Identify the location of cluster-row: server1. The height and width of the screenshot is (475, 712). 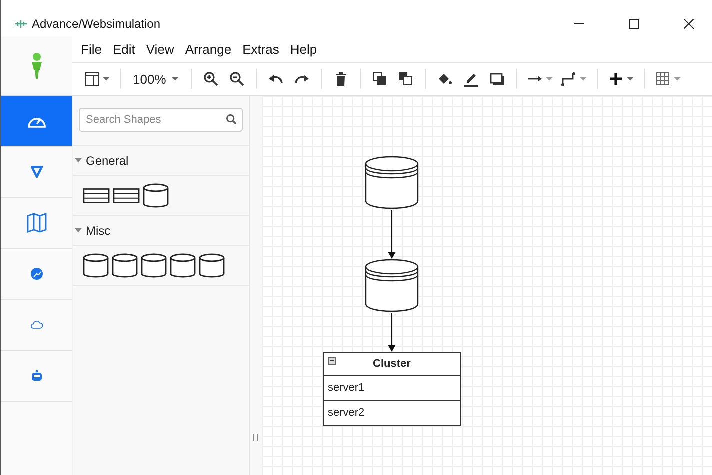
(346, 388).